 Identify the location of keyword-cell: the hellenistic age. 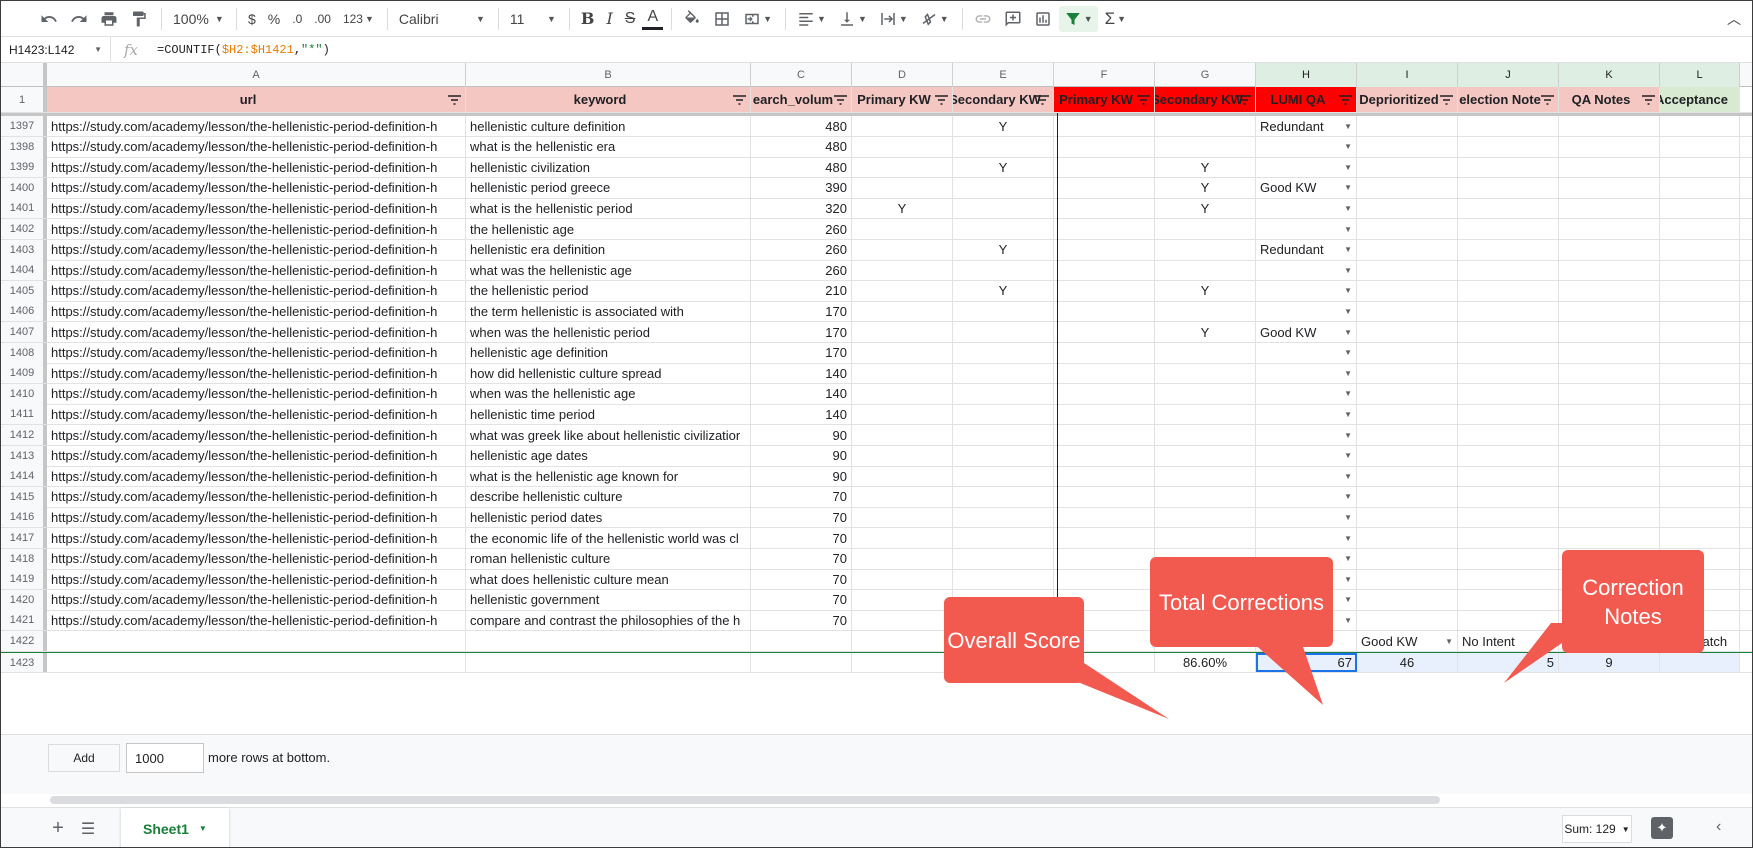
(608, 229).